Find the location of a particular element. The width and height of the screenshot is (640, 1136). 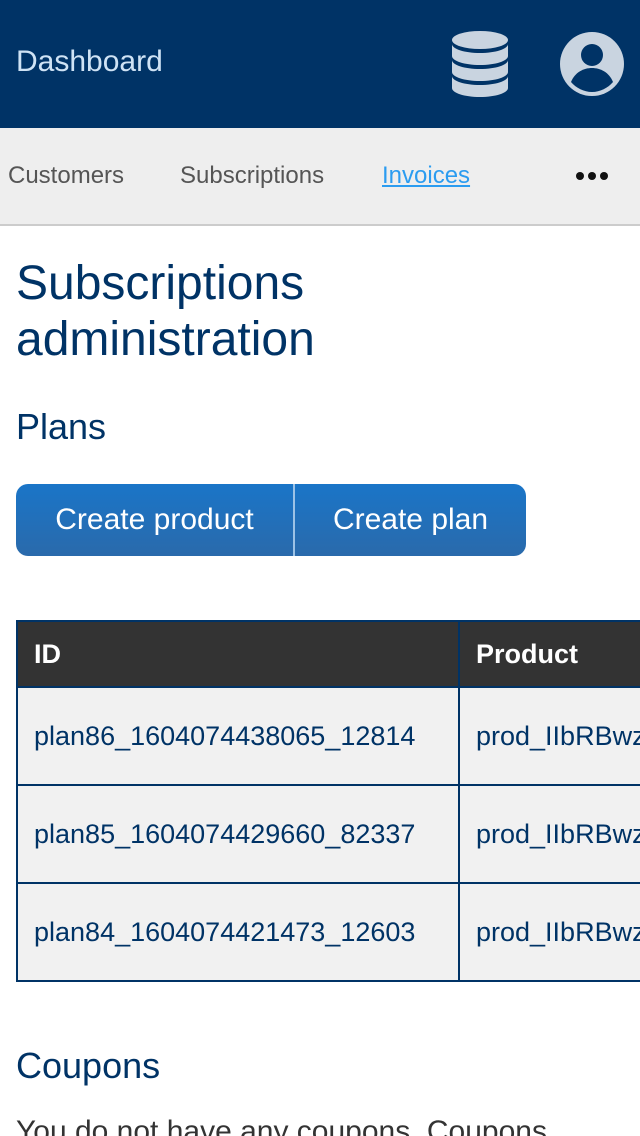

create-product-button: Create product is located at coordinates (155, 520).